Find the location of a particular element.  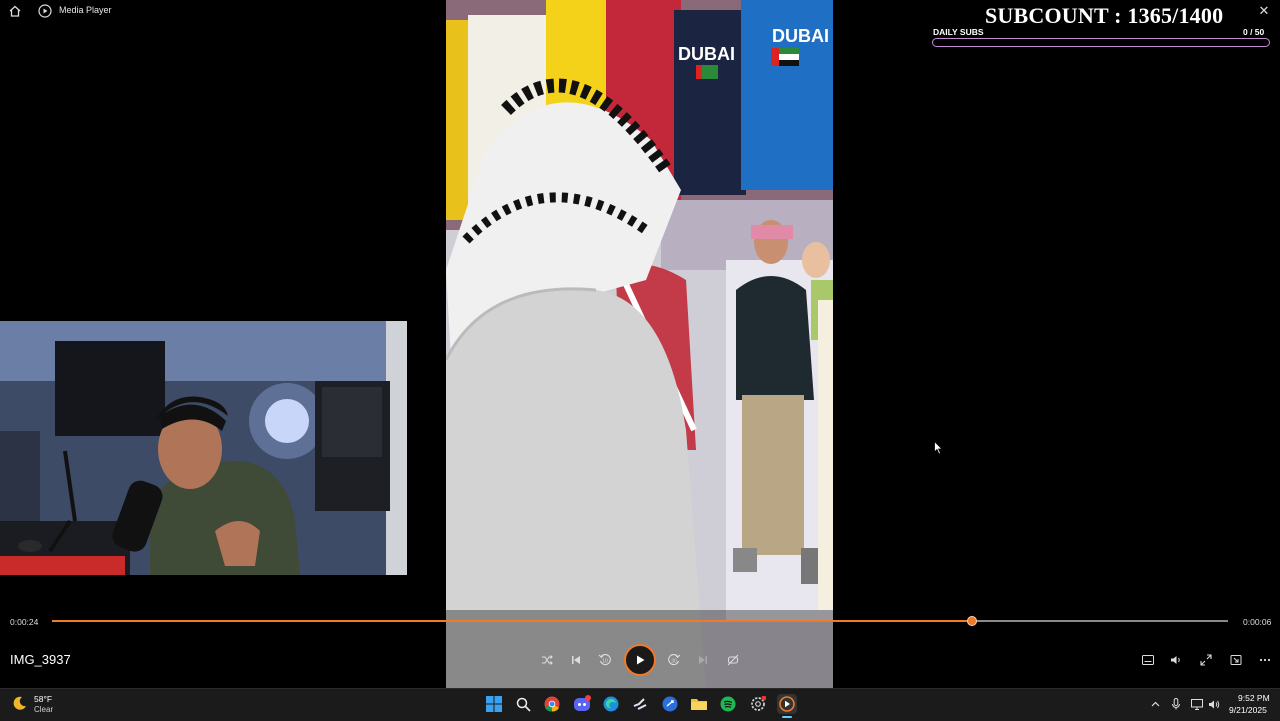

clock-date: 9/21/2025 is located at coordinates (1248, 710).